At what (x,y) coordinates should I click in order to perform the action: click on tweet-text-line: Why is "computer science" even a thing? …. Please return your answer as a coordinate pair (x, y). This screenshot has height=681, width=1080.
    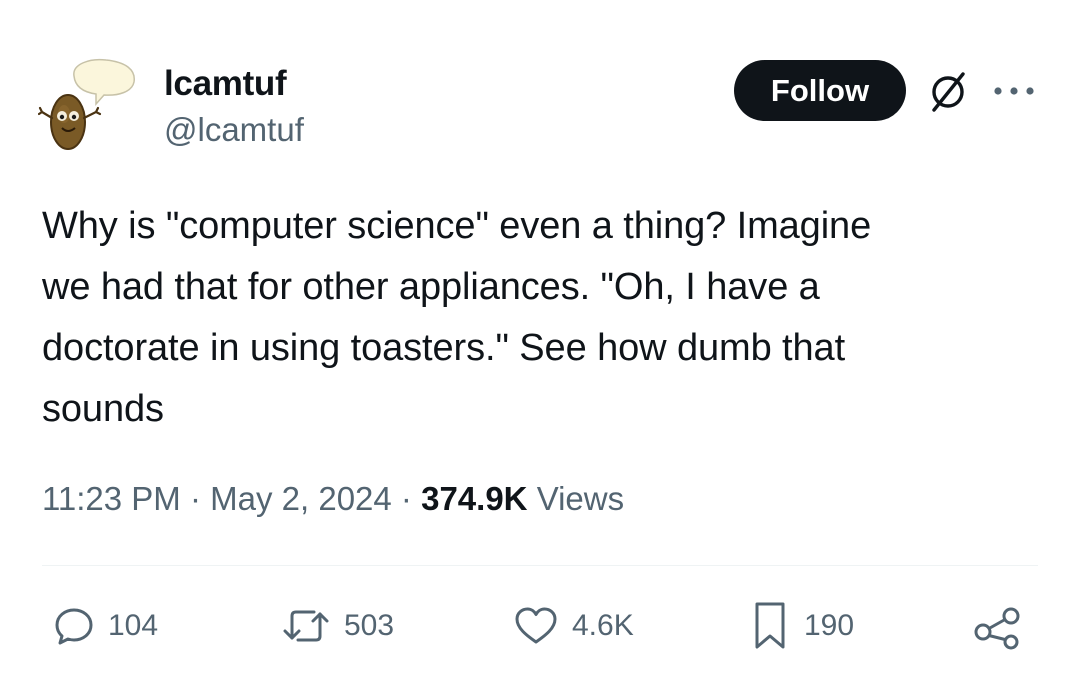
    Looking at the image, I should click on (457, 226).